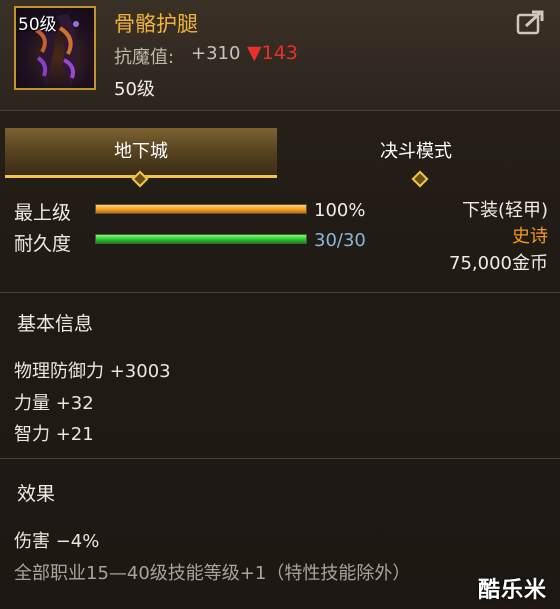 This screenshot has width=560, height=609. I want to click on required-level: 50级, so click(134, 89).